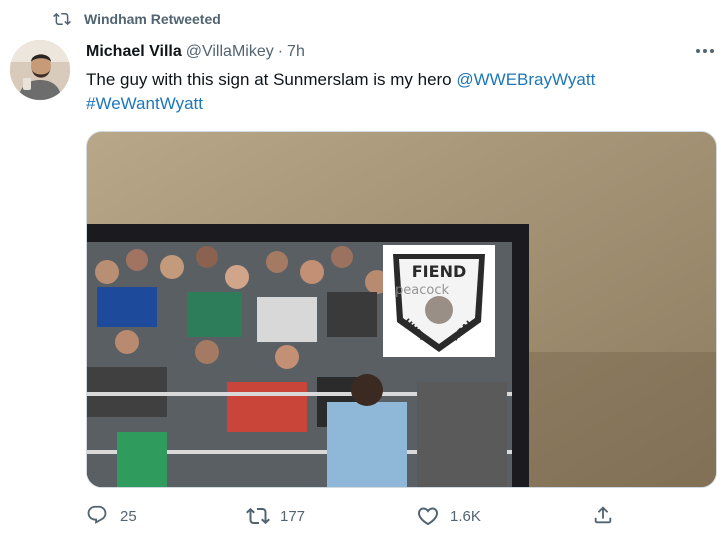 This screenshot has width=721, height=539. What do you see at coordinates (293, 516) in the screenshot?
I see `retweet-count: 177` at bounding box center [293, 516].